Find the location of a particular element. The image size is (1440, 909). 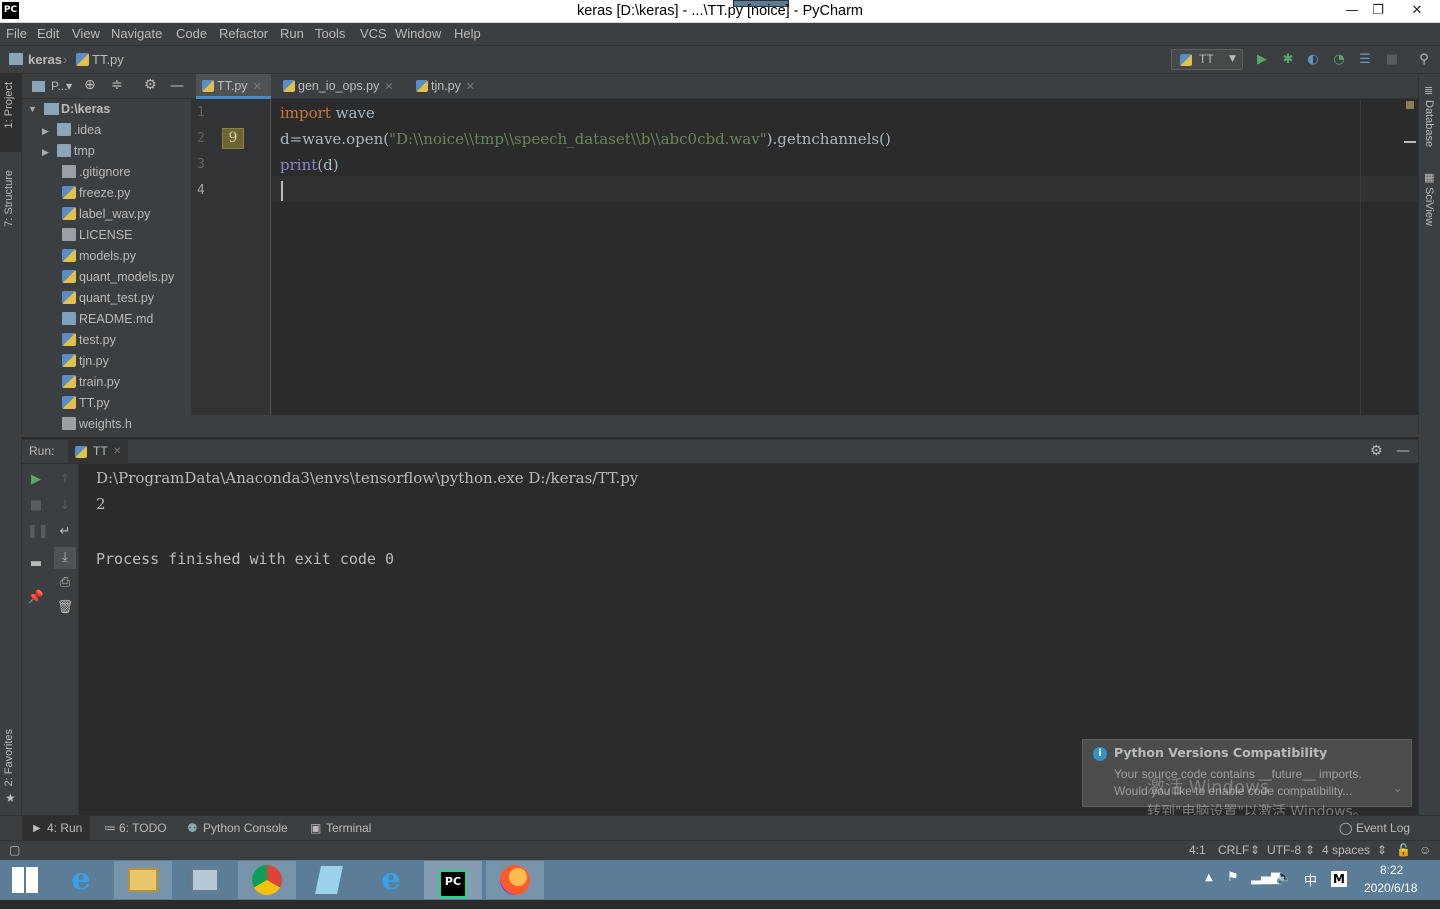

menu-navigate: Navigate is located at coordinates (136, 34).